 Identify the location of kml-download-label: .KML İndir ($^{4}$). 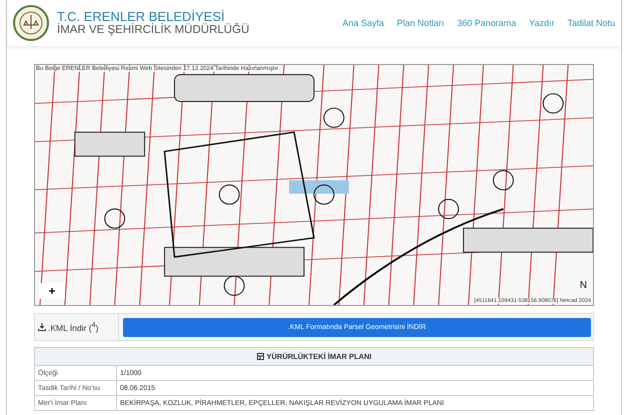
(73, 327).